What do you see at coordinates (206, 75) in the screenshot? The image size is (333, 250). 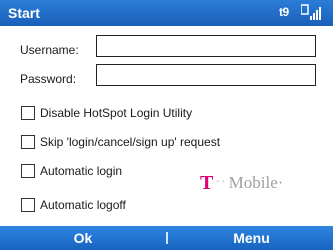 I see `password-field` at bounding box center [206, 75].